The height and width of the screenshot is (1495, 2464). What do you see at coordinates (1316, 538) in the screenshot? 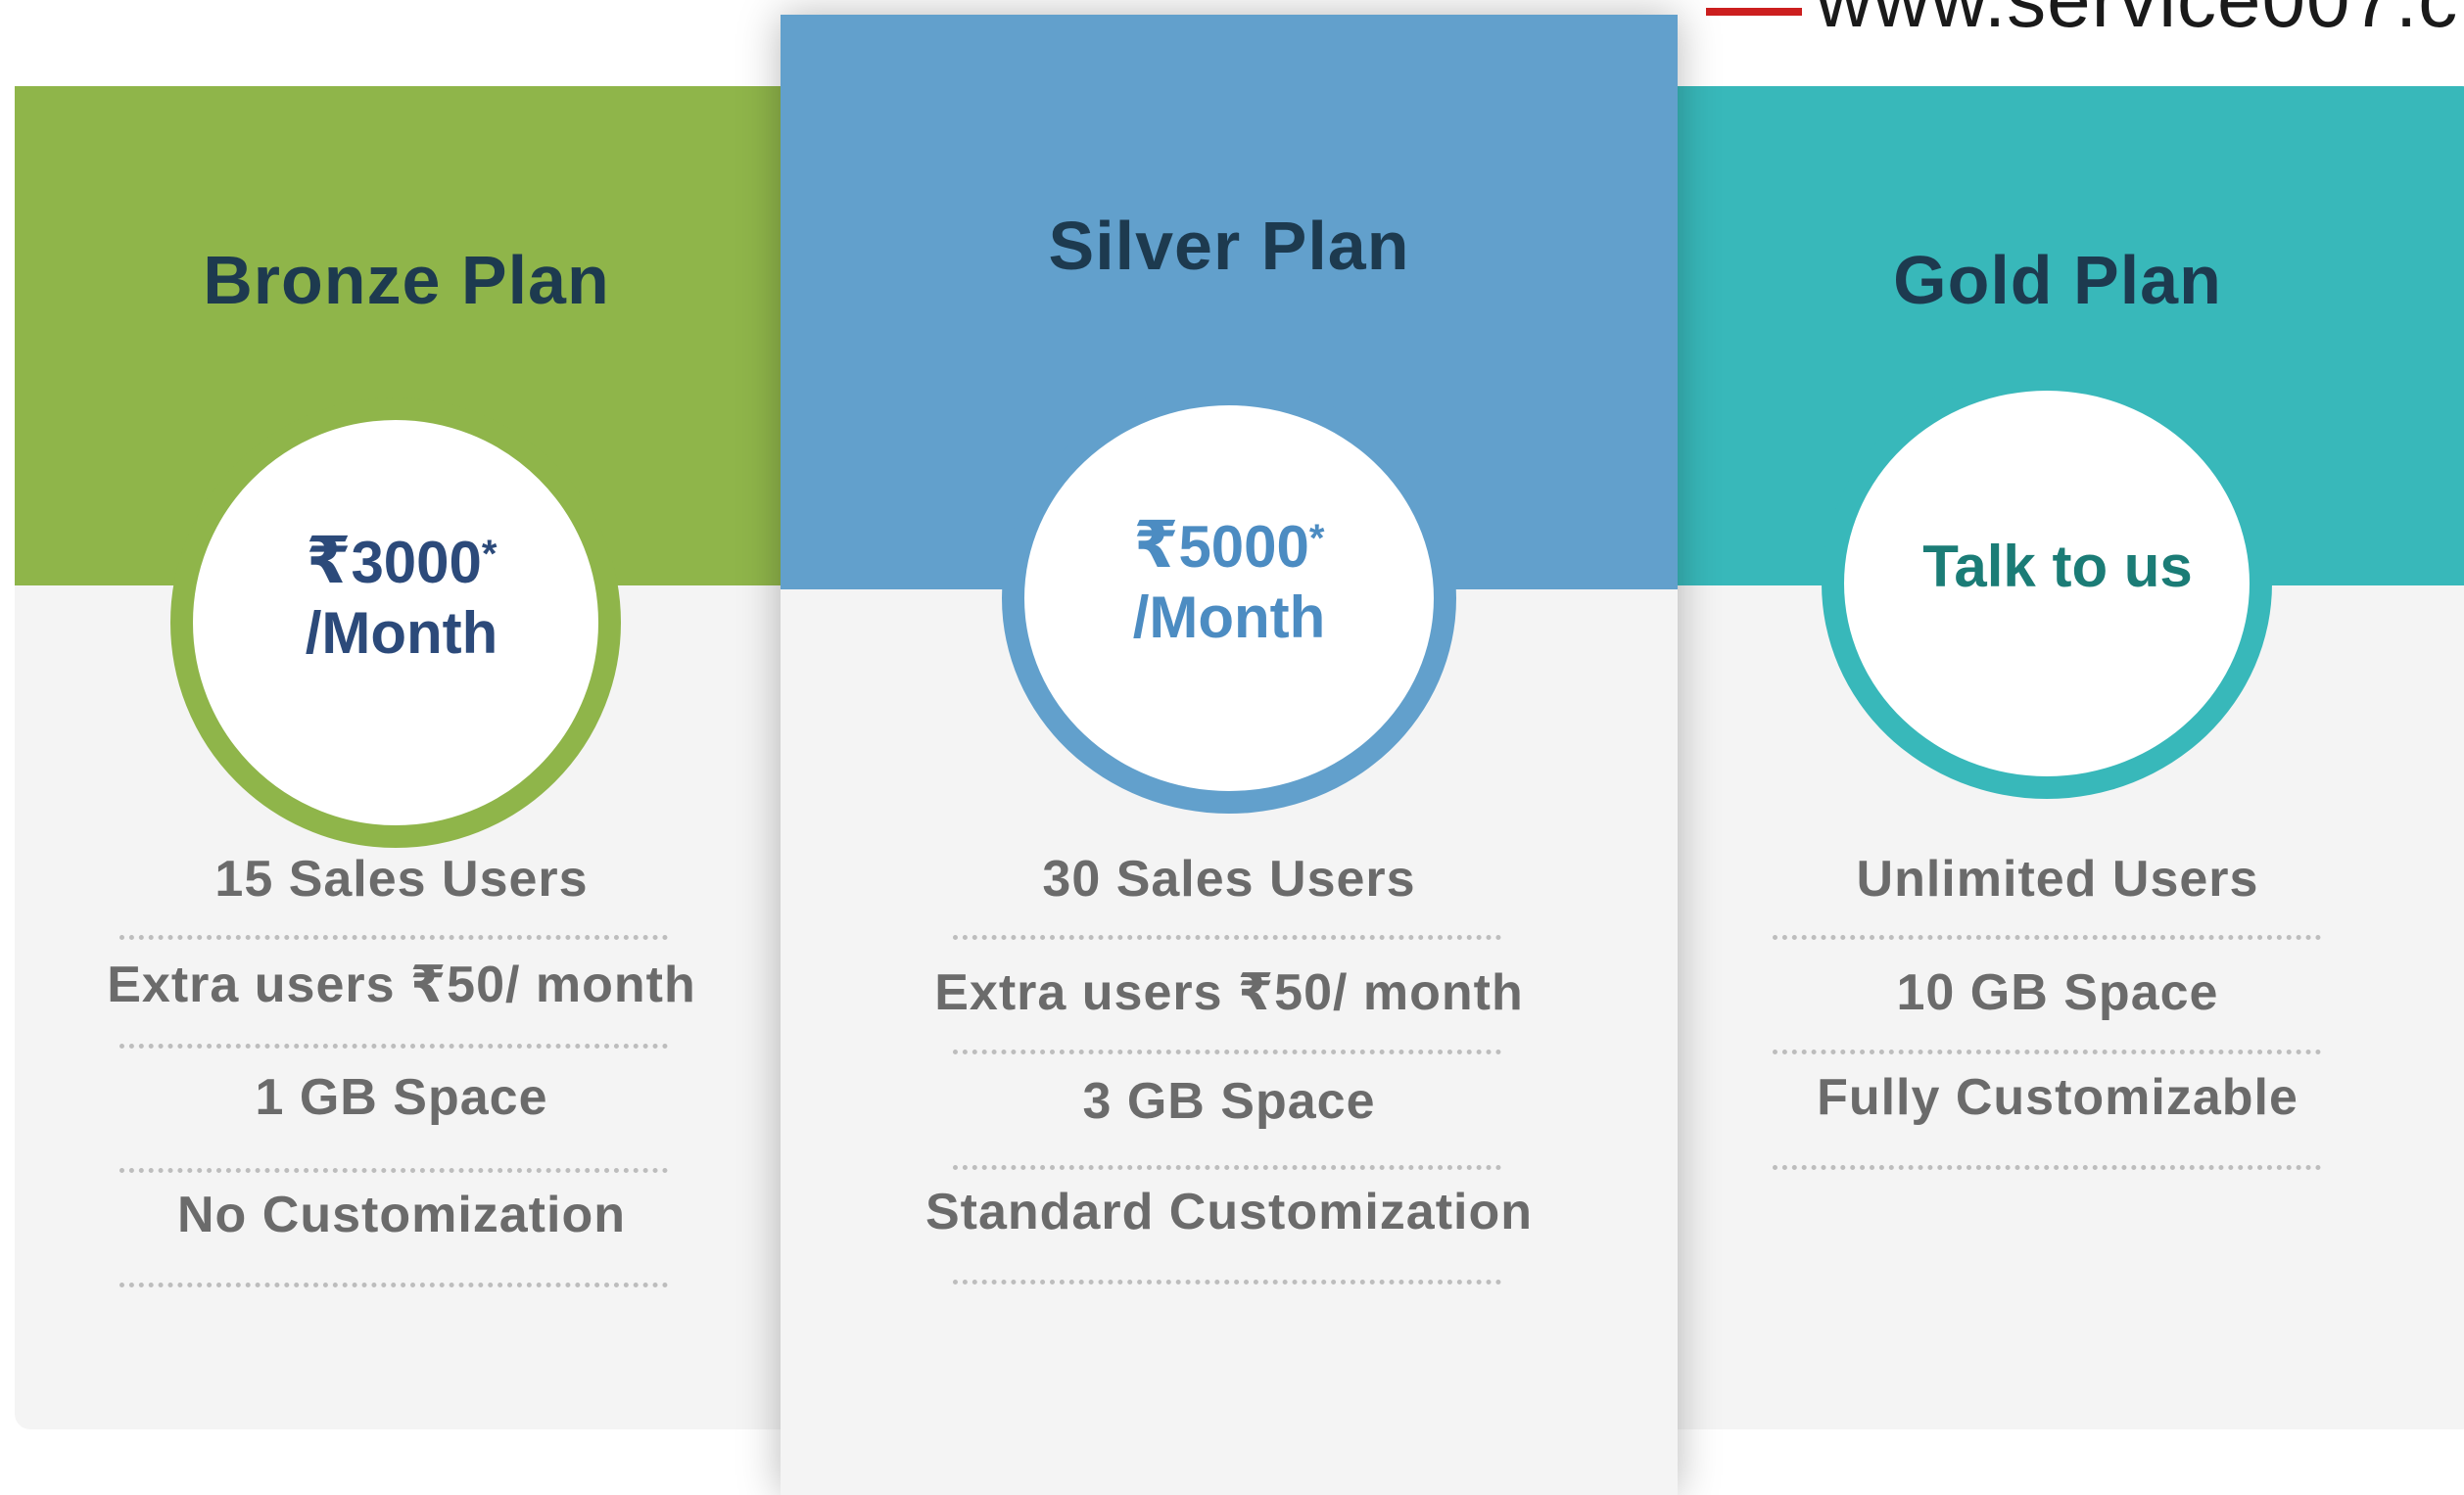
I see `silver-price-asterisk: *` at bounding box center [1316, 538].